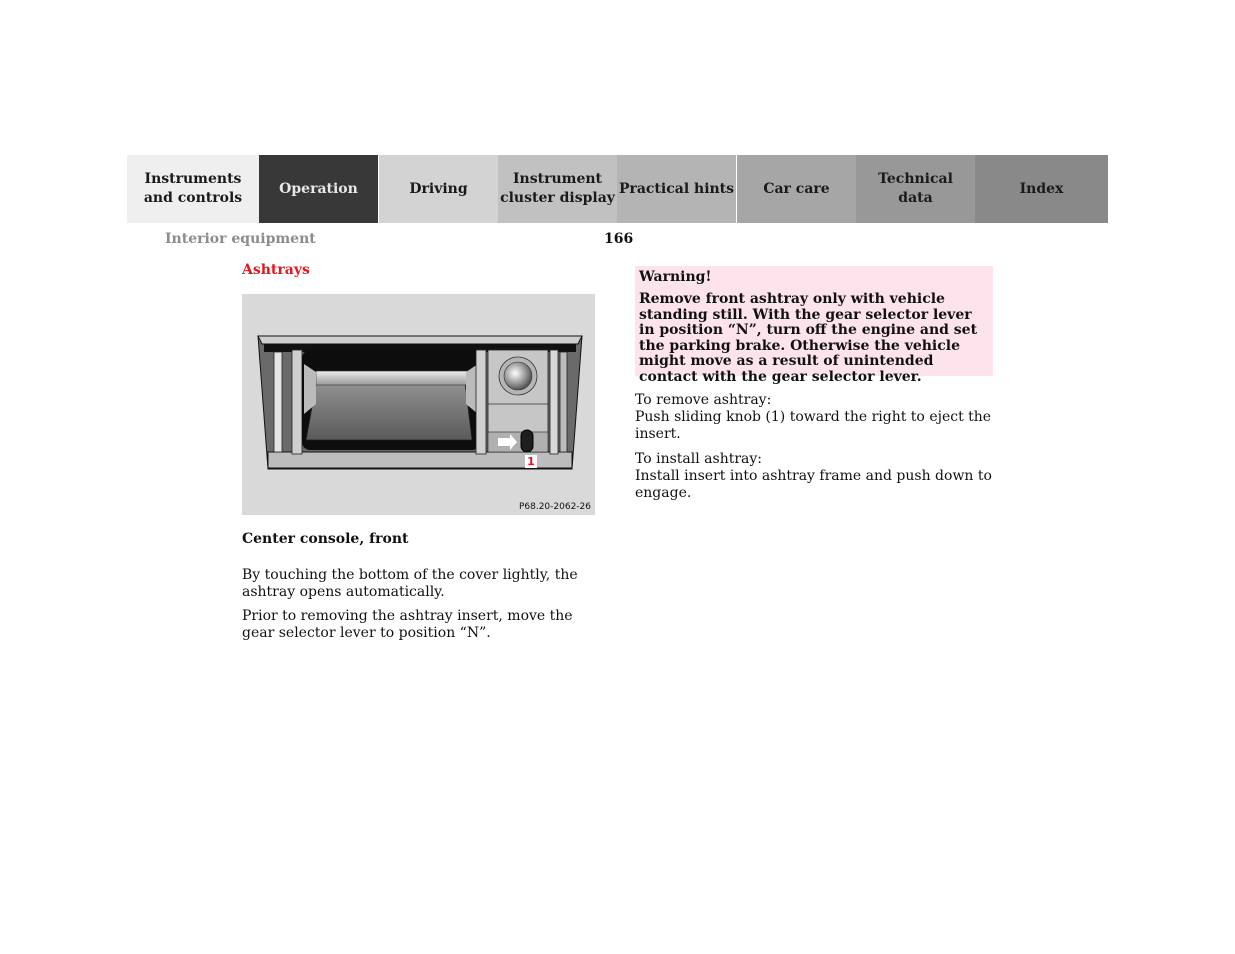  I want to click on tab-label: Practical hints, so click(676, 188).